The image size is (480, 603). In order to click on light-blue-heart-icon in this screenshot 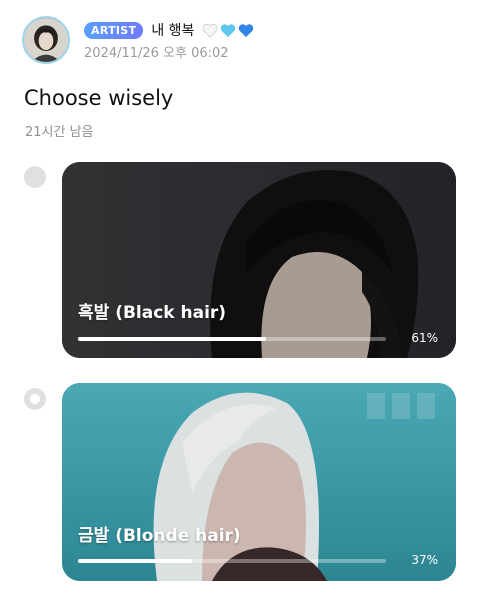, I will do `click(228, 30)`.